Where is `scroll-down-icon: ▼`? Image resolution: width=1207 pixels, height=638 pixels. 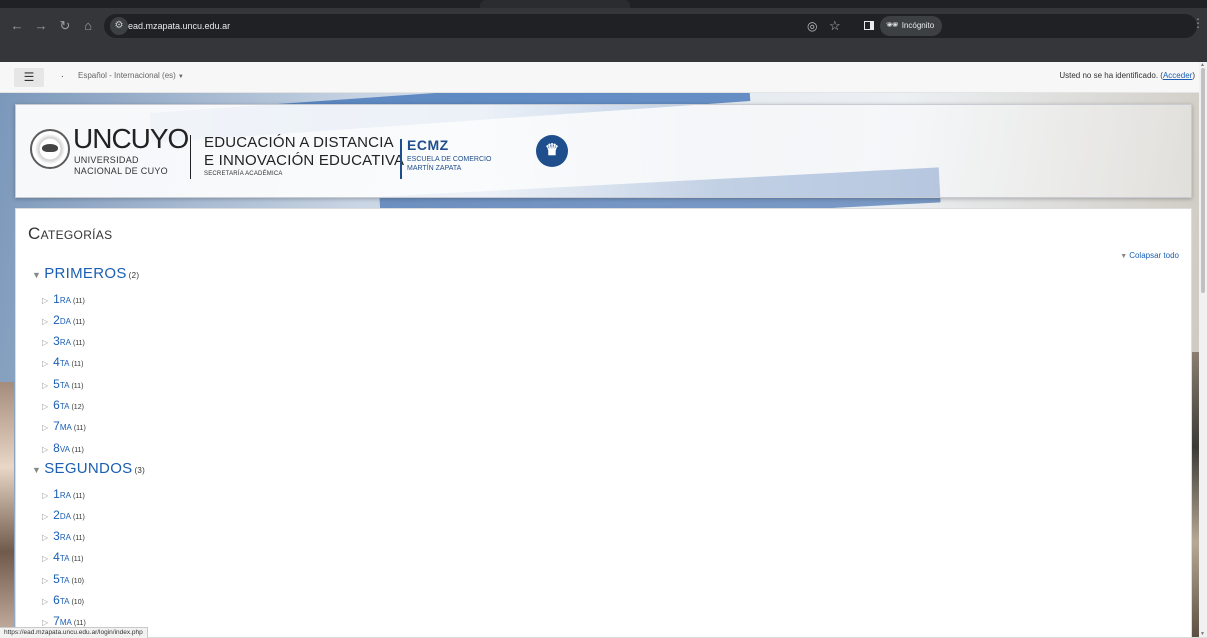 scroll-down-icon: ▼ is located at coordinates (1202, 634).